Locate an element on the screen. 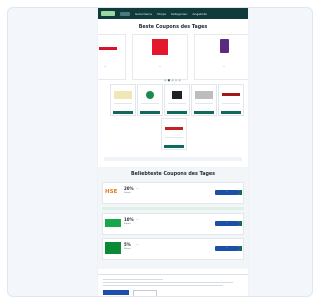  site-logo is located at coordinates (108, 13).